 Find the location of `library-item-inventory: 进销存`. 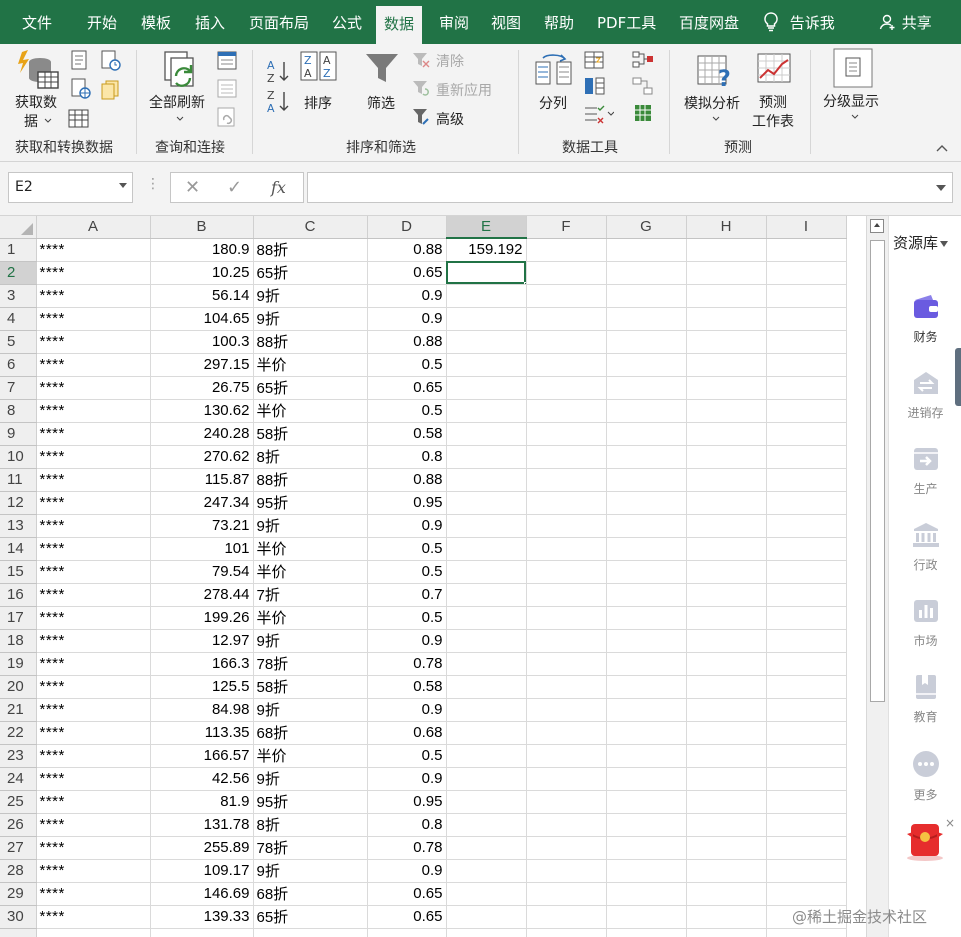

library-item-inventory: 进销存 is located at coordinates (925, 395).